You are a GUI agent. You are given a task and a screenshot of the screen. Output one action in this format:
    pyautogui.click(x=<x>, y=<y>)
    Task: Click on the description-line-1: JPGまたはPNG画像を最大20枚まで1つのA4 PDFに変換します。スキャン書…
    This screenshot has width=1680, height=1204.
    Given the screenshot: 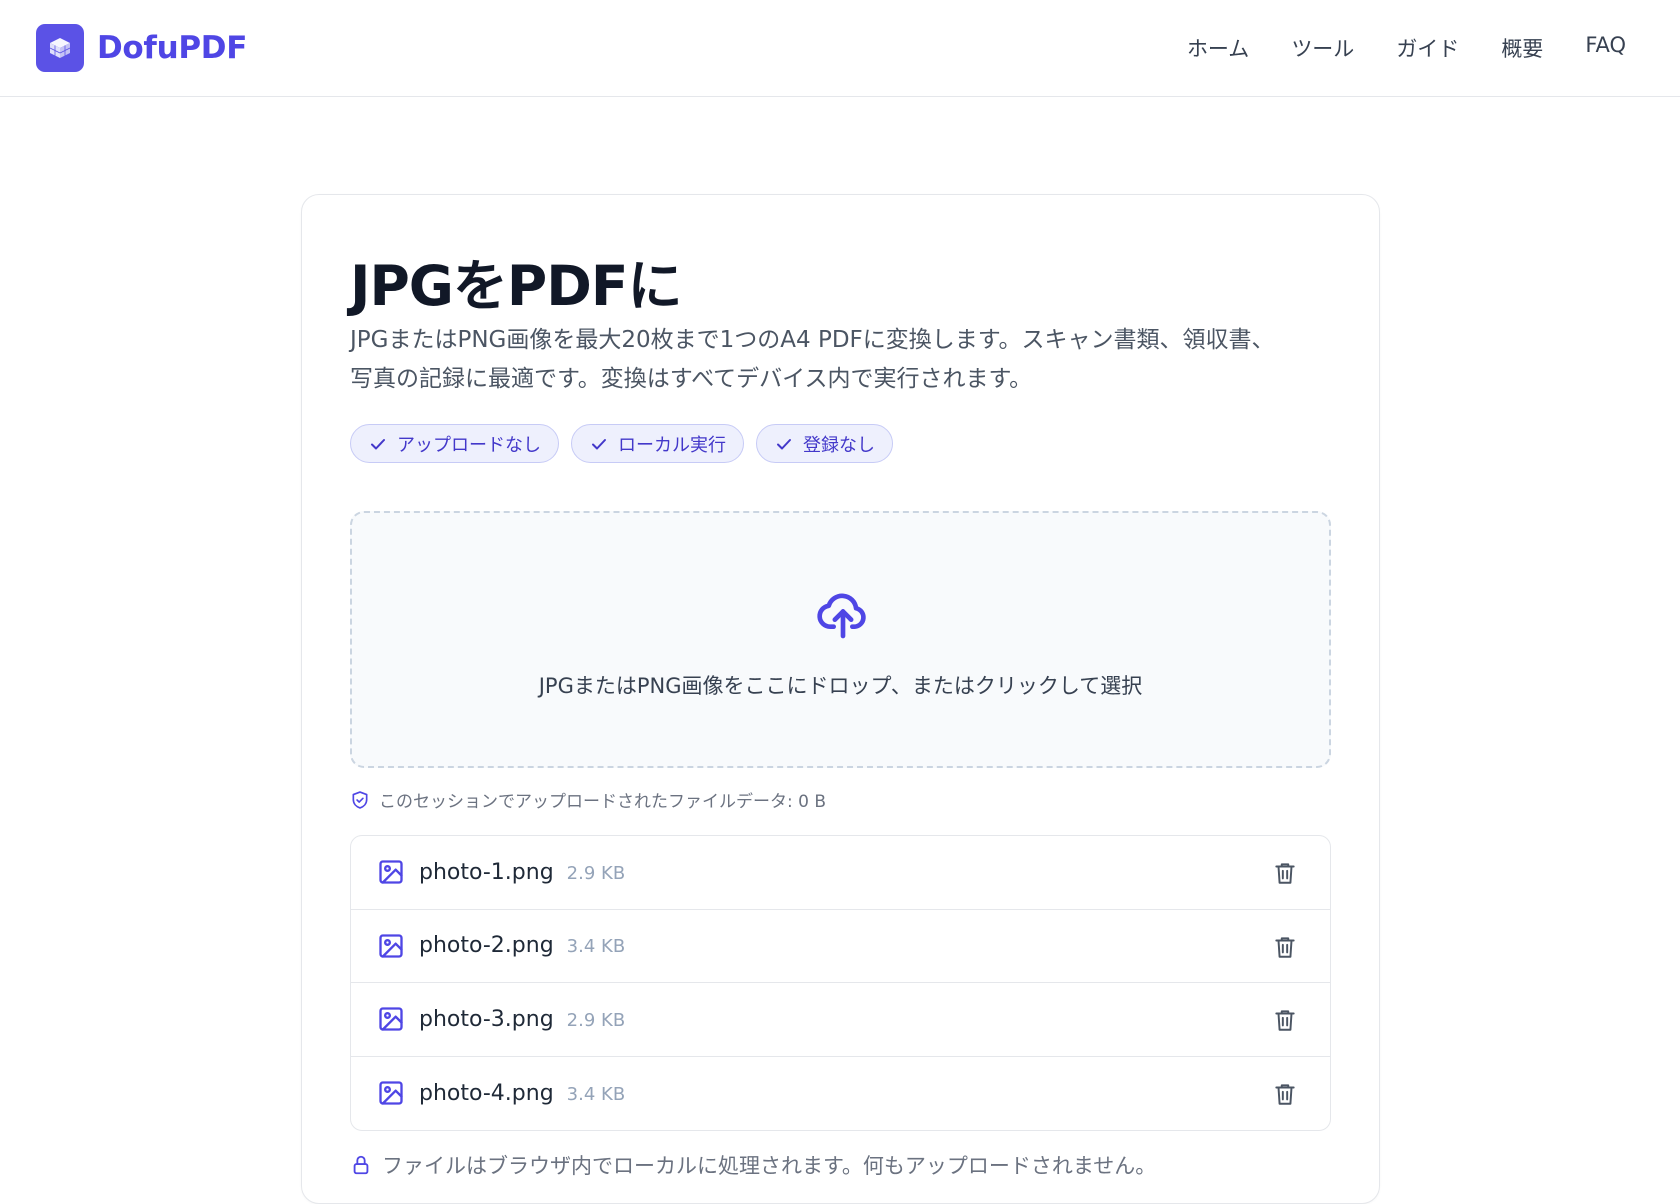 What is the action you would take?
    pyautogui.click(x=812, y=340)
    